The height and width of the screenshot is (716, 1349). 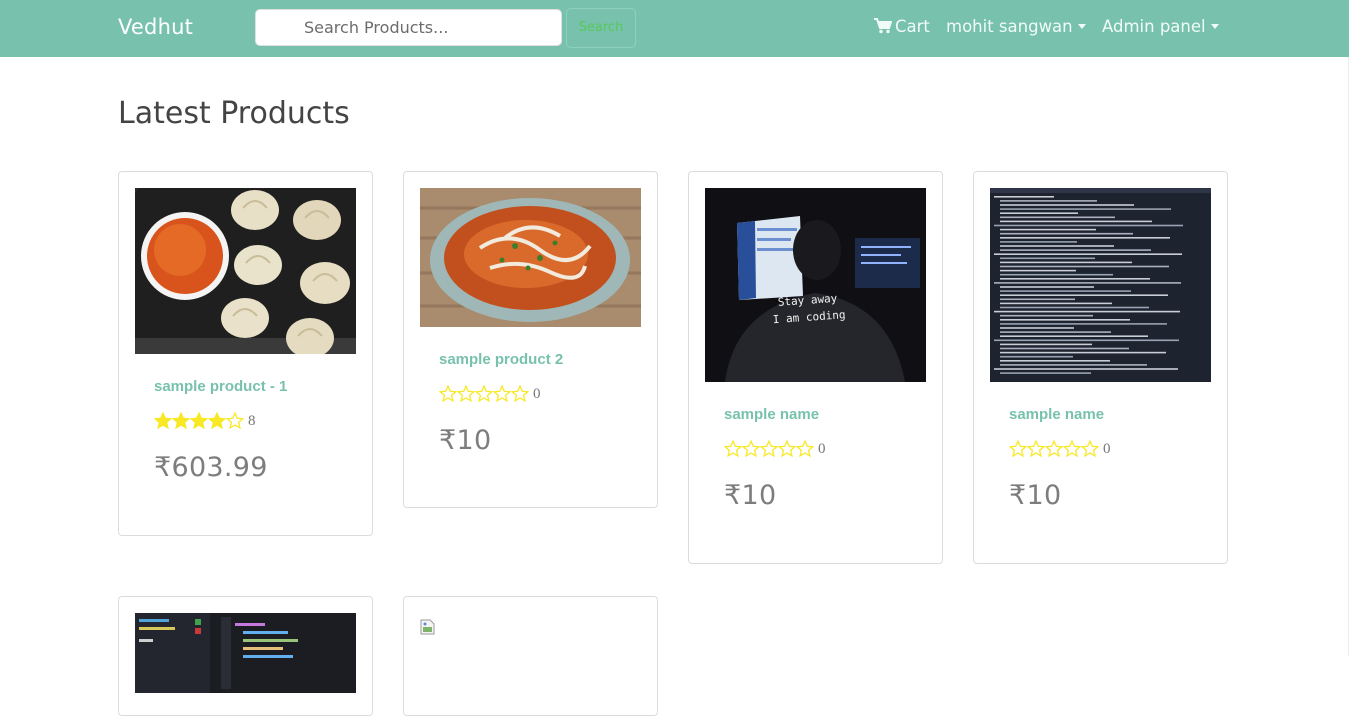 I want to click on product-price: ₹603.99, so click(x=211, y=467).